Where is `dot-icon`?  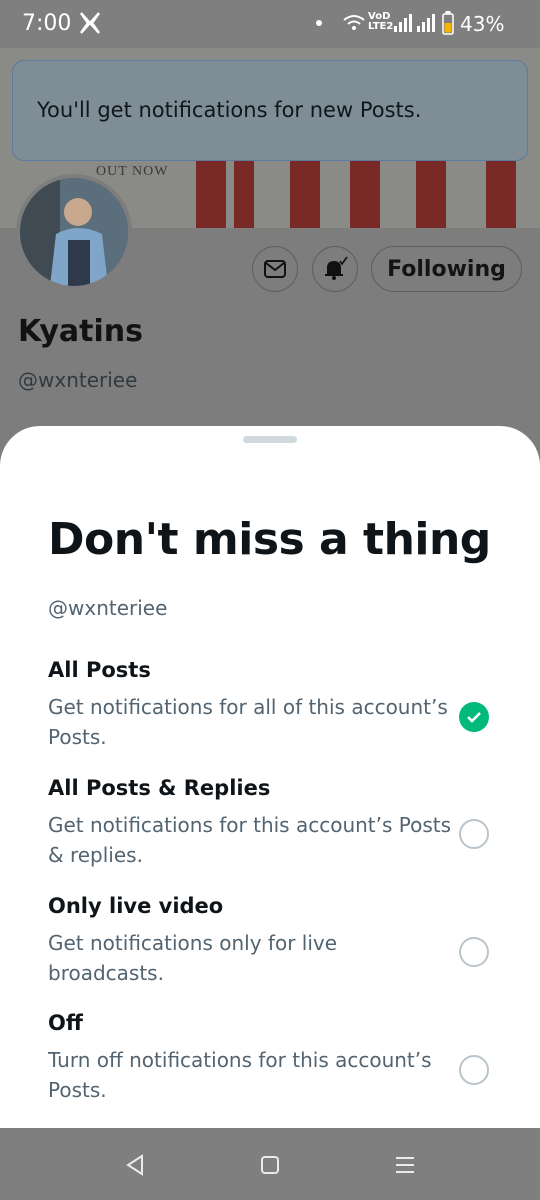 dot-icon is located at coordinates (319, 23).